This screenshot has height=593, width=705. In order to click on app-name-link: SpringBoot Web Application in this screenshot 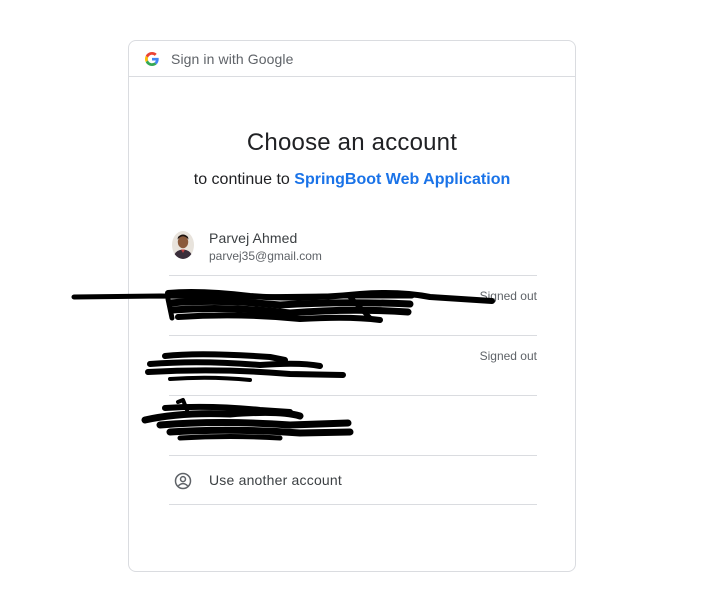, I will do `click(402, 179)`.